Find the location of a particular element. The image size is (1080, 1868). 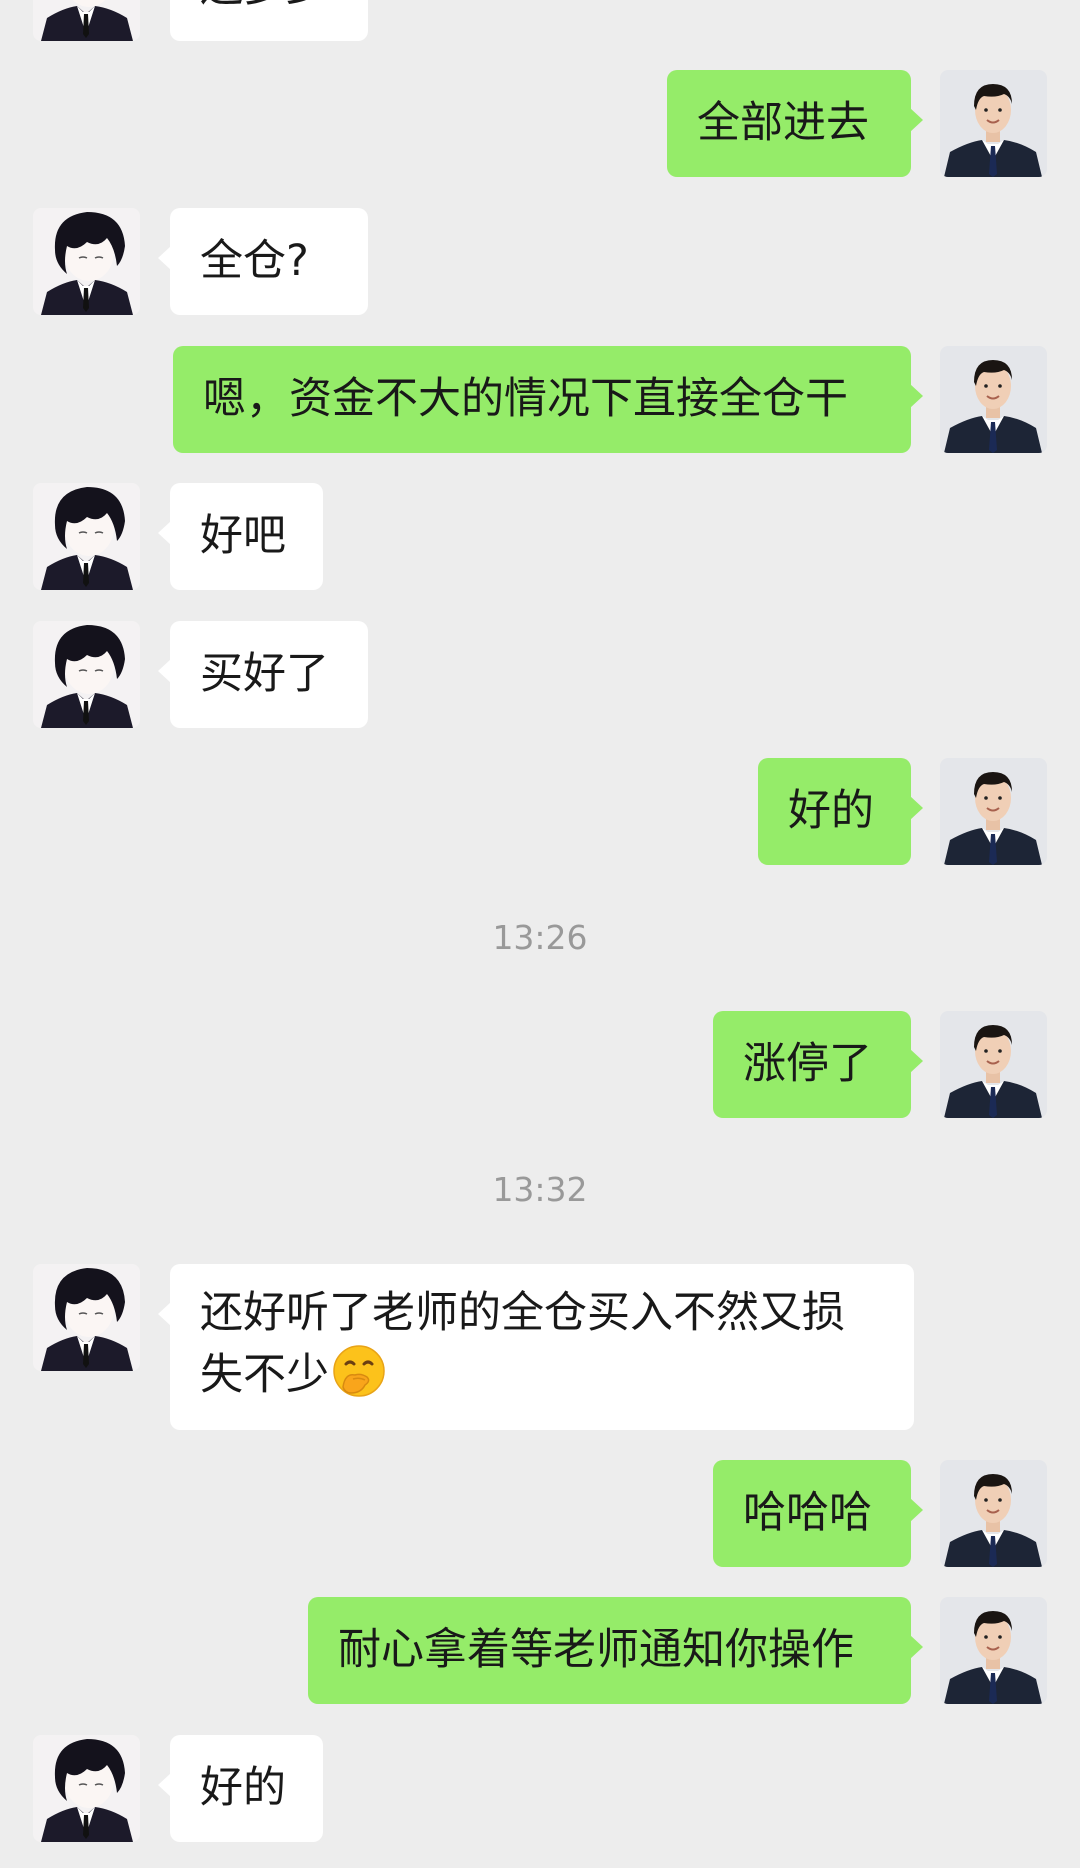

message-text: 哈哈哈 is located at coordinates (807, 1513).